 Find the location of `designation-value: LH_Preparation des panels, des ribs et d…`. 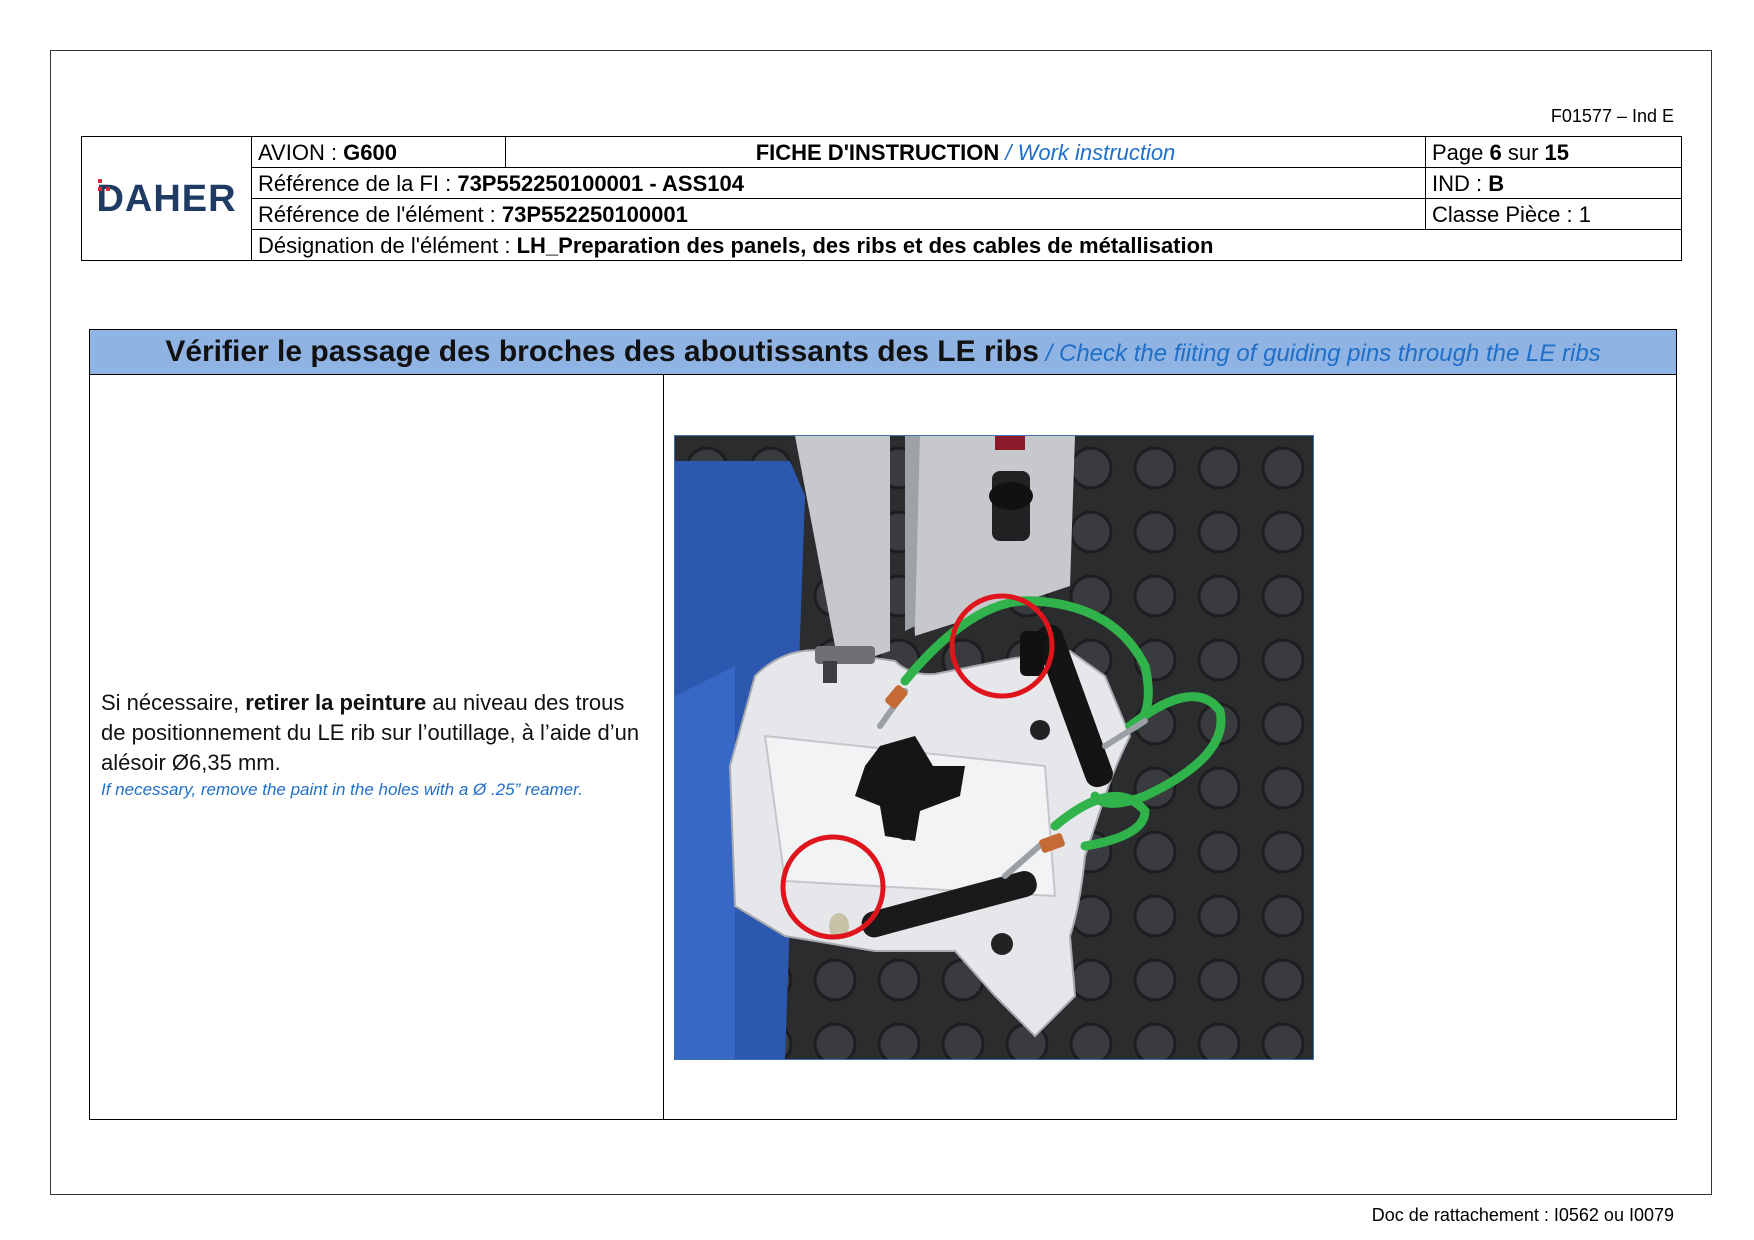

designation-value: LH_Preparation des panels, des ribs et d… is located at coordinates (865, 245).